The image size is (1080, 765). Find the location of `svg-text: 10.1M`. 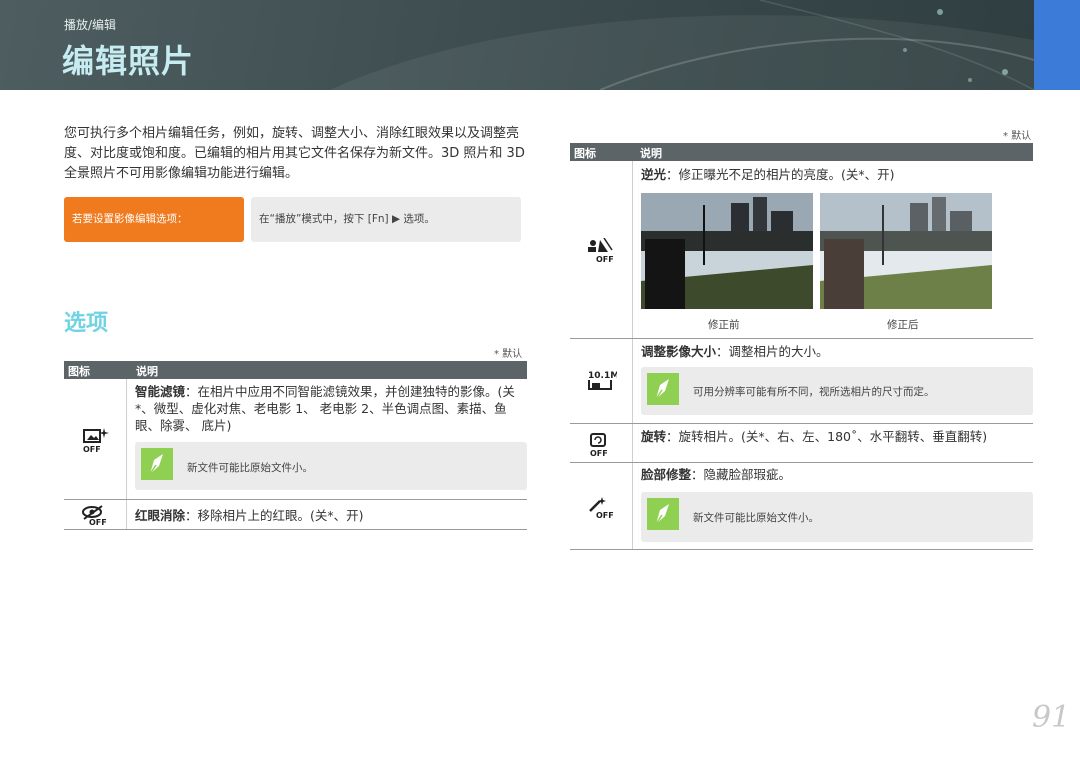

svg-text: 10.1M is located at coordinates (602, 376).